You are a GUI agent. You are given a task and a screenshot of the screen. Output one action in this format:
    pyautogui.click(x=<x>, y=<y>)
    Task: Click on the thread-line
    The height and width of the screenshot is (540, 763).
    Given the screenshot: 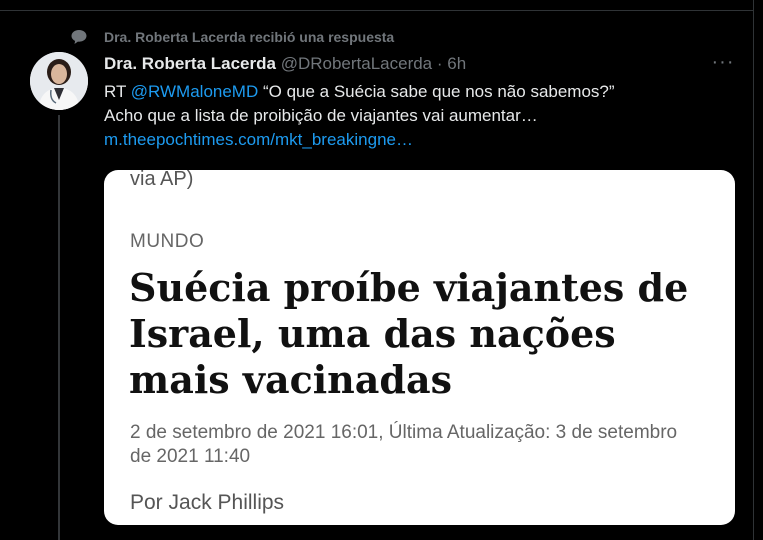 What is the action you would take?
    pyautogui.click(x=59, y=327)
    